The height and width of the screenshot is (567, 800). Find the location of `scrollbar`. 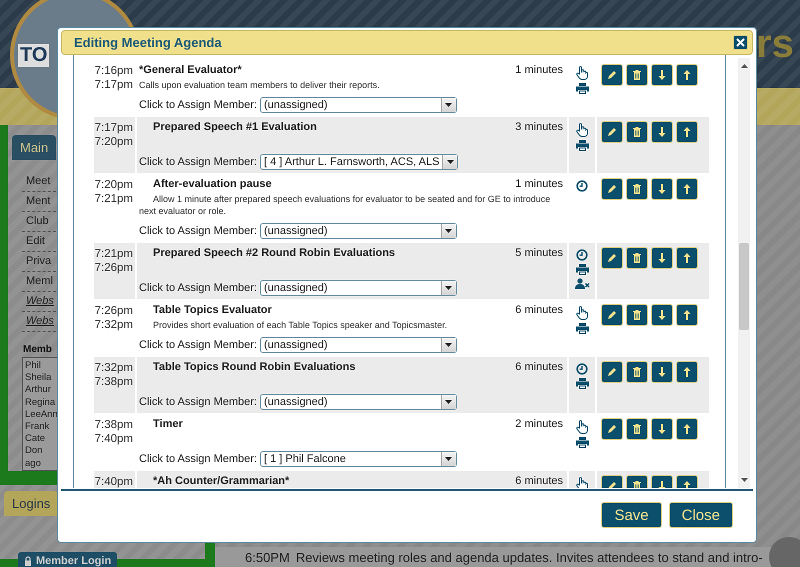

scrollbar is located at coordinates (744, 273).